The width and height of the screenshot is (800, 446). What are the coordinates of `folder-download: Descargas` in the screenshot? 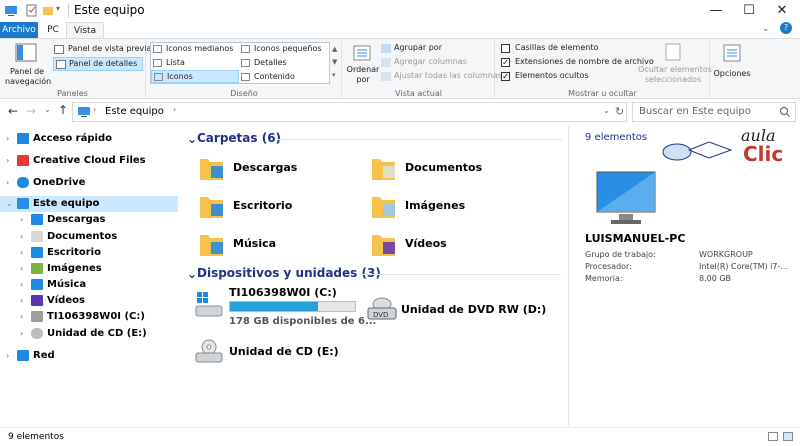 It's located at (281, 169).